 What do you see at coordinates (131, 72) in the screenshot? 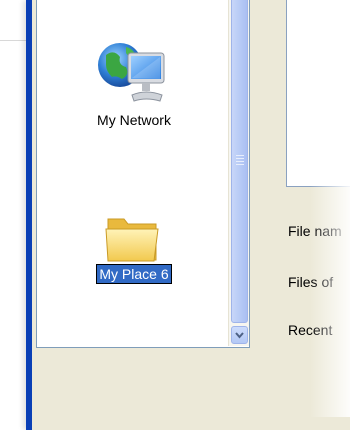
I see `network-globe-computer-icon` at bounding box center [131, 72].